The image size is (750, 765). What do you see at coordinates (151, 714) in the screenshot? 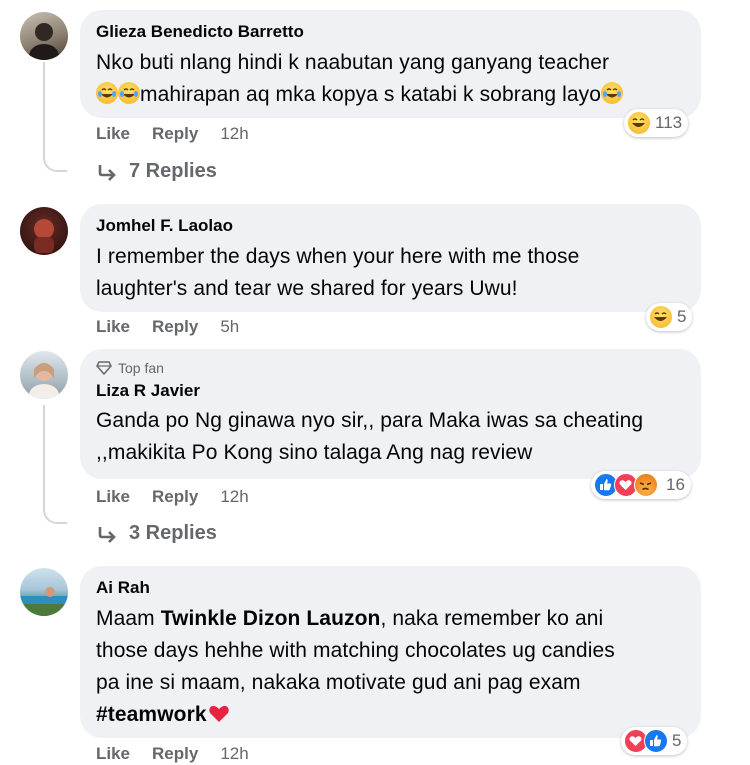
I see `hashtag-link: #teamwork` at bounding box center [151, 714].